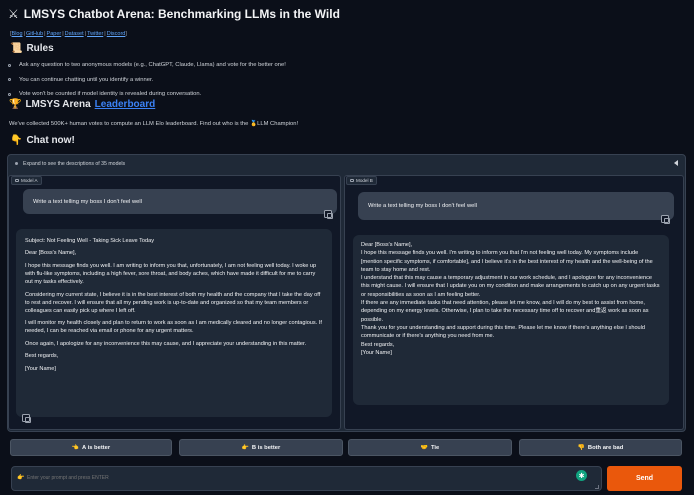  What do you see at coordinates (297, 478) in the screenshot?
I see `prompt-input` at bounding box center [297, 478].